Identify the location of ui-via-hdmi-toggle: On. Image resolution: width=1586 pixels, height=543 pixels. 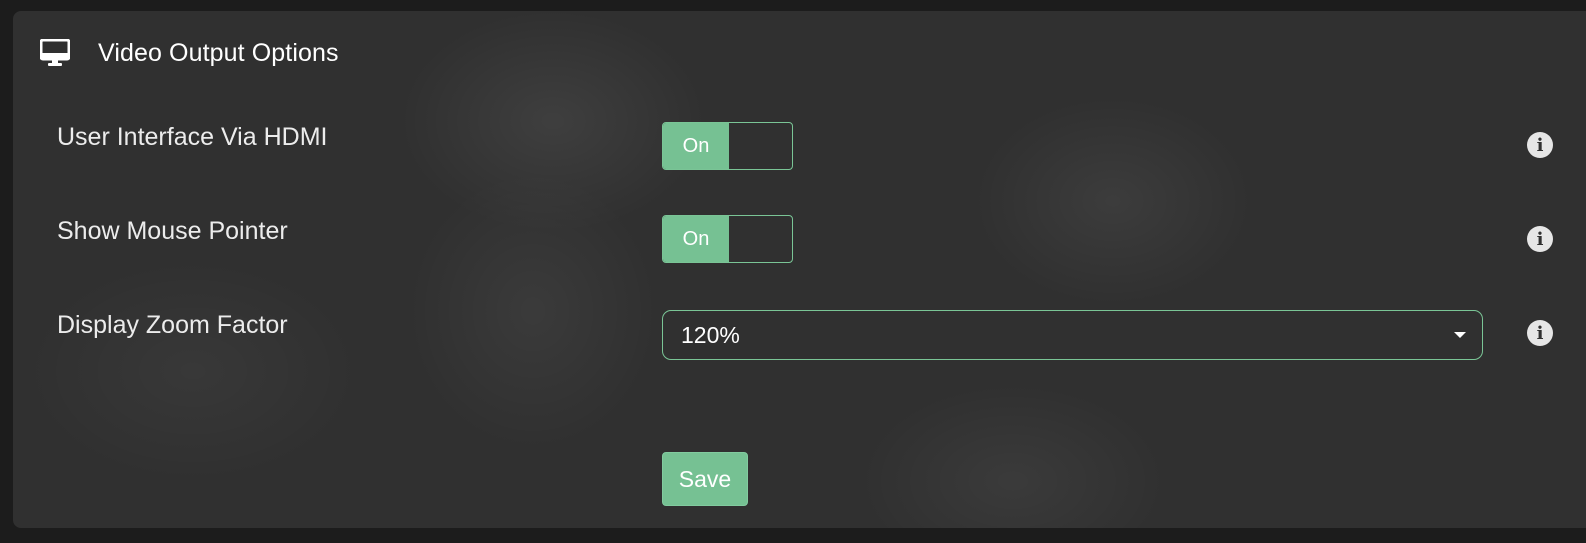
(727, 146).